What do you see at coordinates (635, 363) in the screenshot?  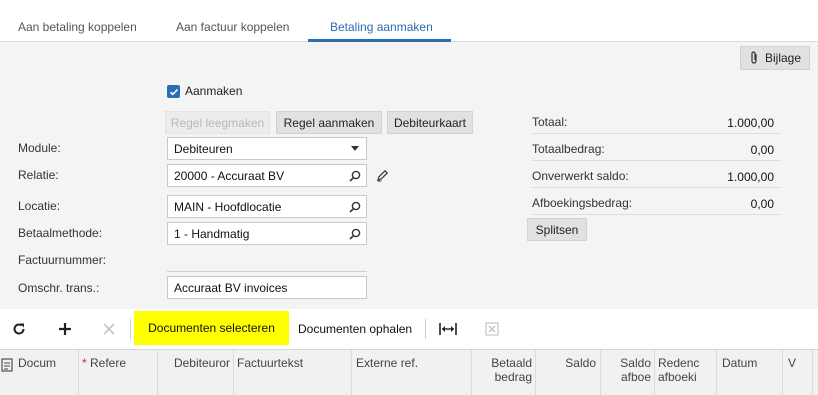 I see `column-header-balance-write-off-line1: Saldo` at bounding box center [635, 363].